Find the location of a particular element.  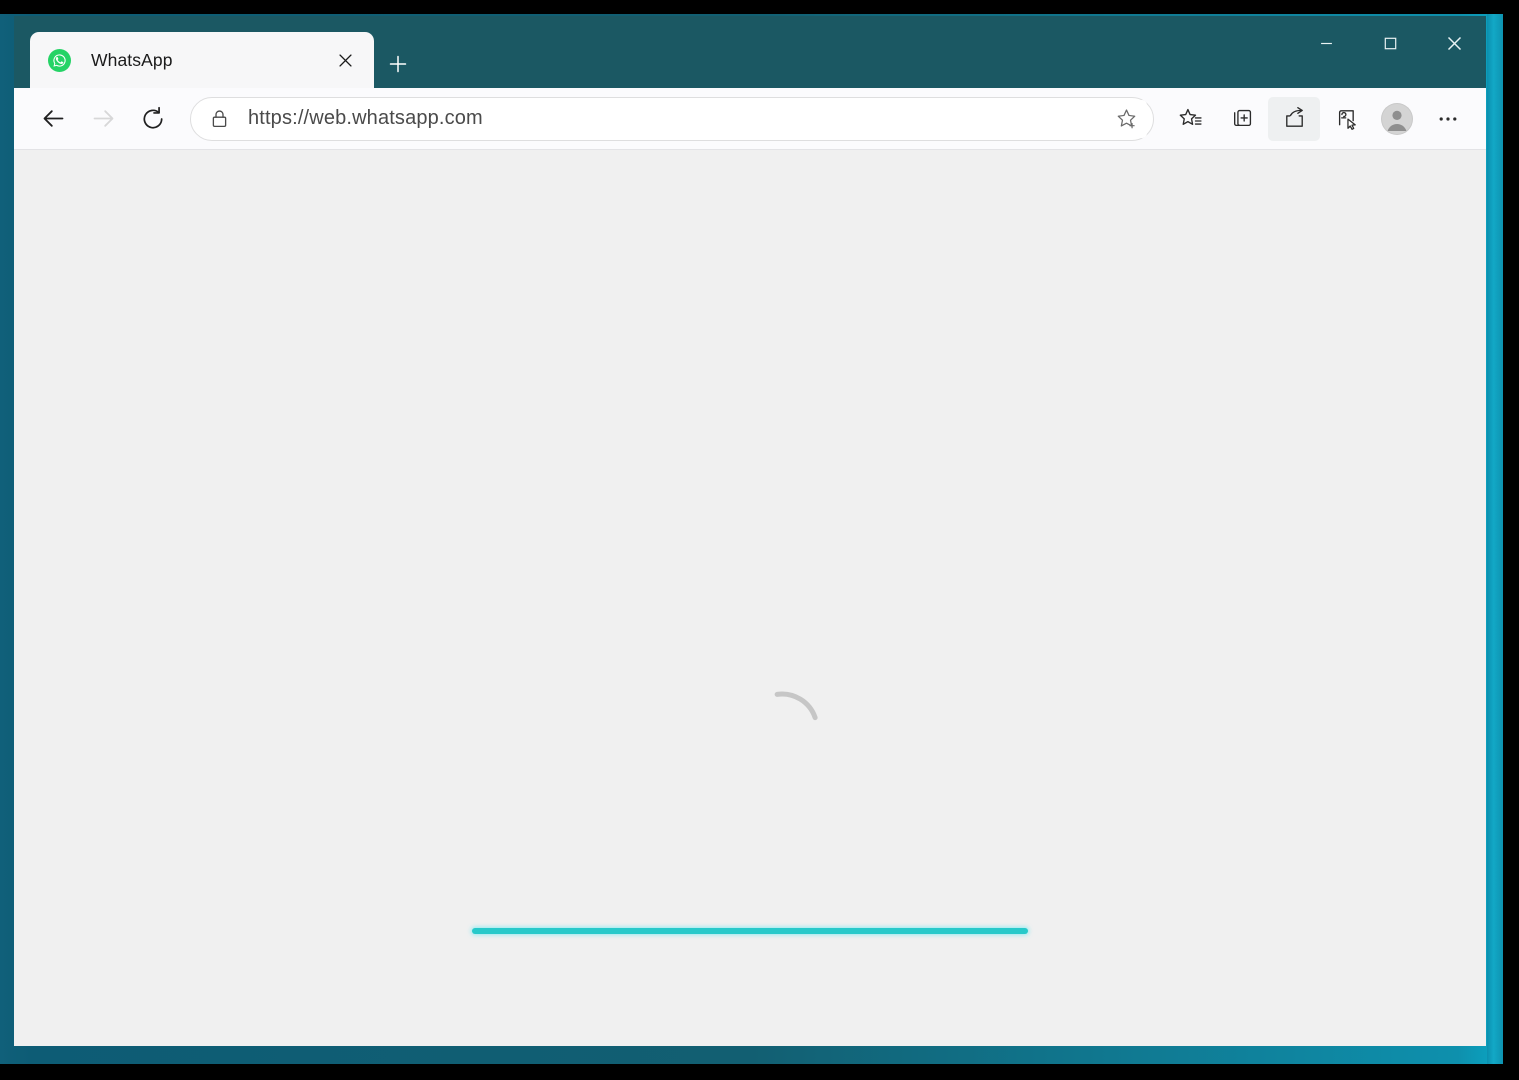

browser-titlebar: WhatsApp is located at coordinates (750, 52).